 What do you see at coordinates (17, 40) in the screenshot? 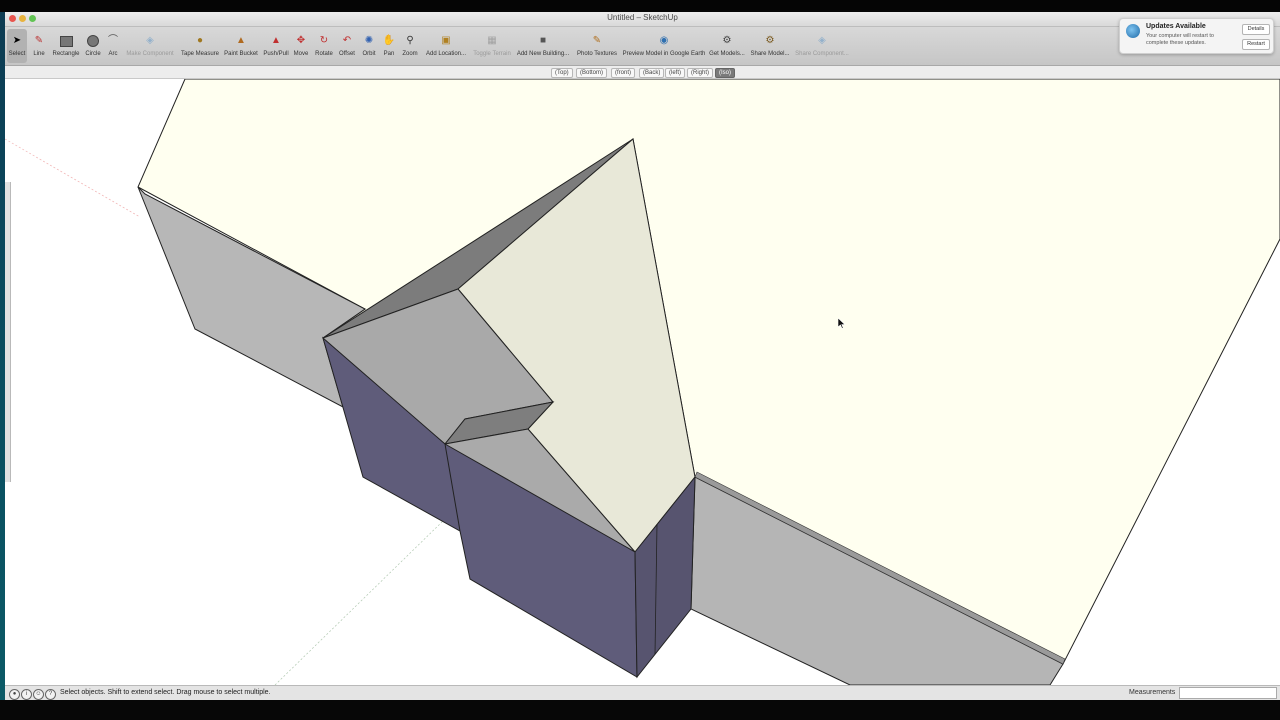
I see `arrow-cursor-icon: ➤` at bounding box center [17, 40].